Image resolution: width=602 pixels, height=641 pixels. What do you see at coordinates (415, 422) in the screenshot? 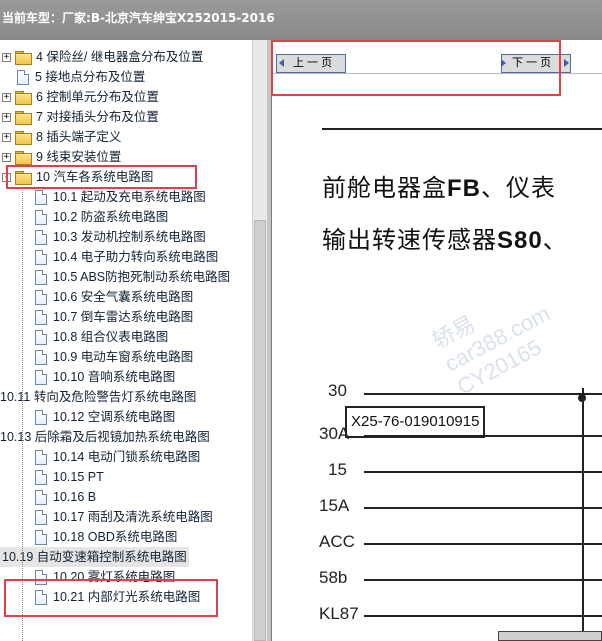
I see `connector-code-box: X25-76-019010915` at bounding box center [415, 422].